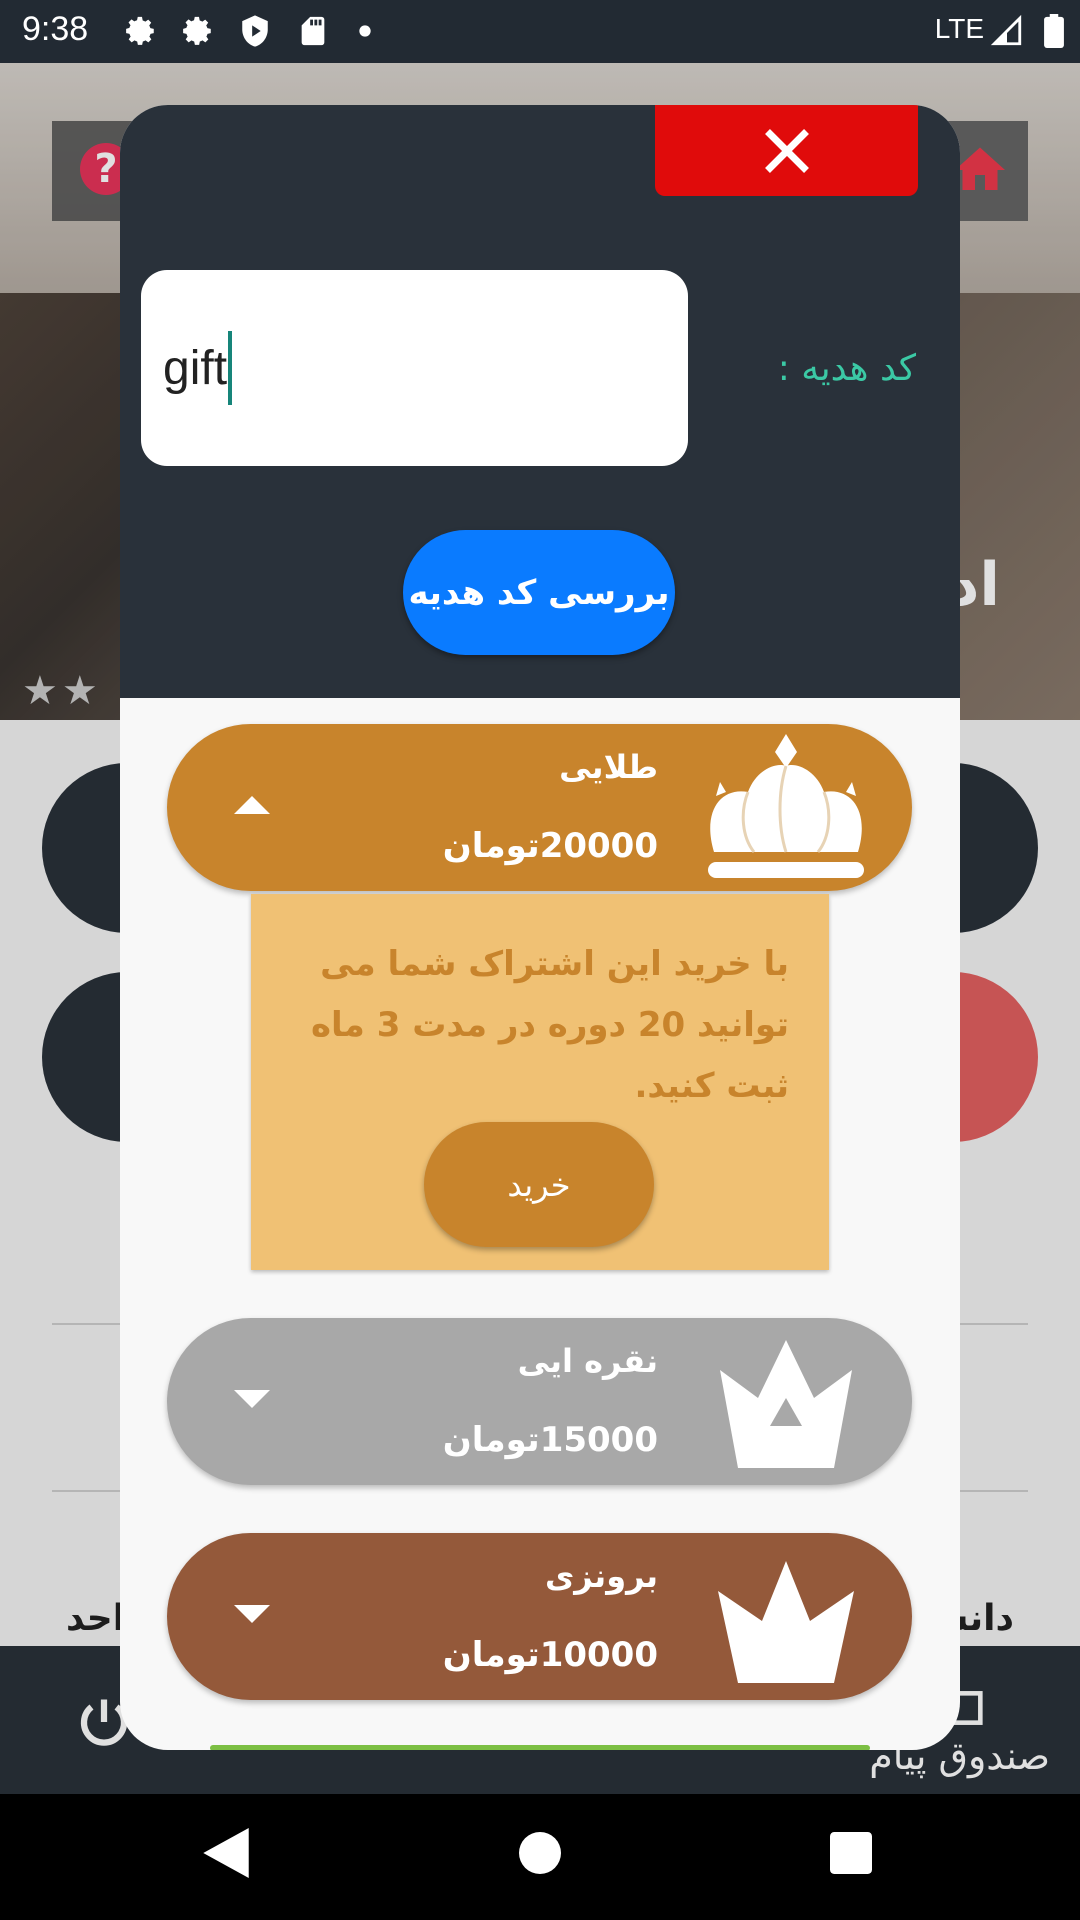 This screenshot has height=1920, width=1080. Describe the element at coordinates (539, 592) in the screenshot. I see `check-gift-code-button: بررسی کد هدیه` at that location.